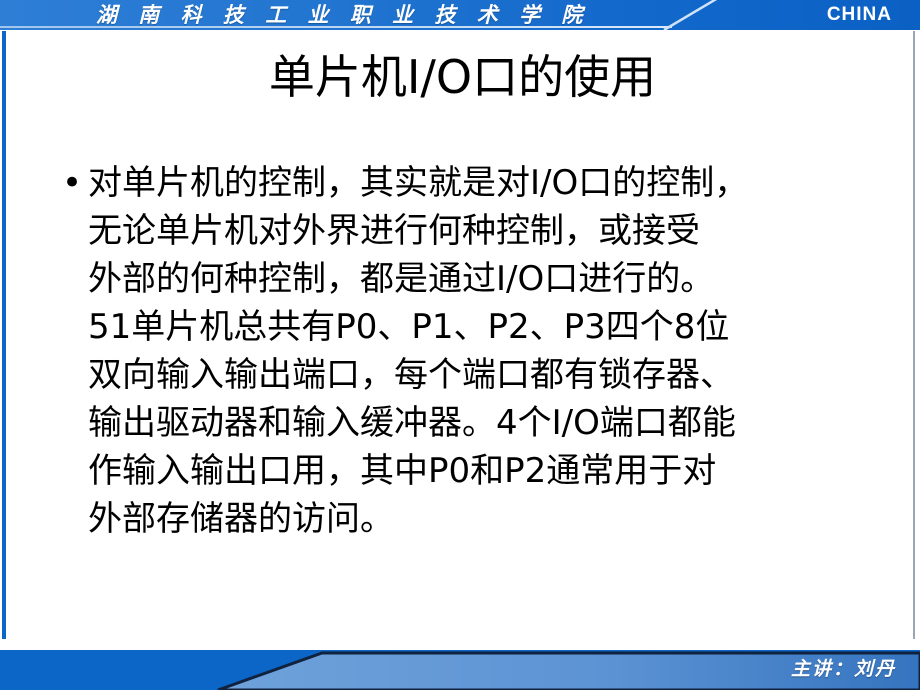  I want to click on country-label: CHINA, so click(859, 14).